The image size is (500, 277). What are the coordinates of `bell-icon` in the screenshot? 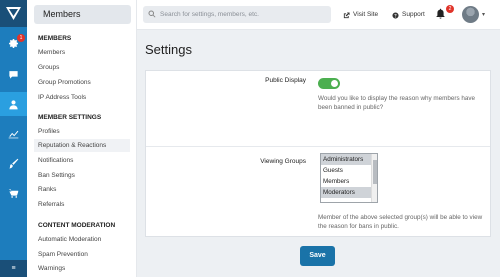 It's located at (440, 13).